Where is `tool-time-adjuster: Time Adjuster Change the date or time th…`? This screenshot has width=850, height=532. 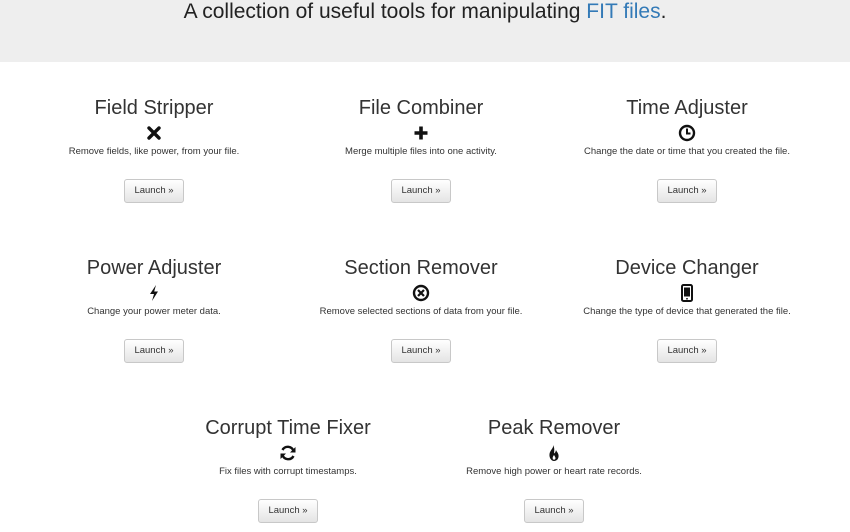 tool-time-adjuster: Time Adjuster Change the date or time th… is located at coordinates (687, 149).